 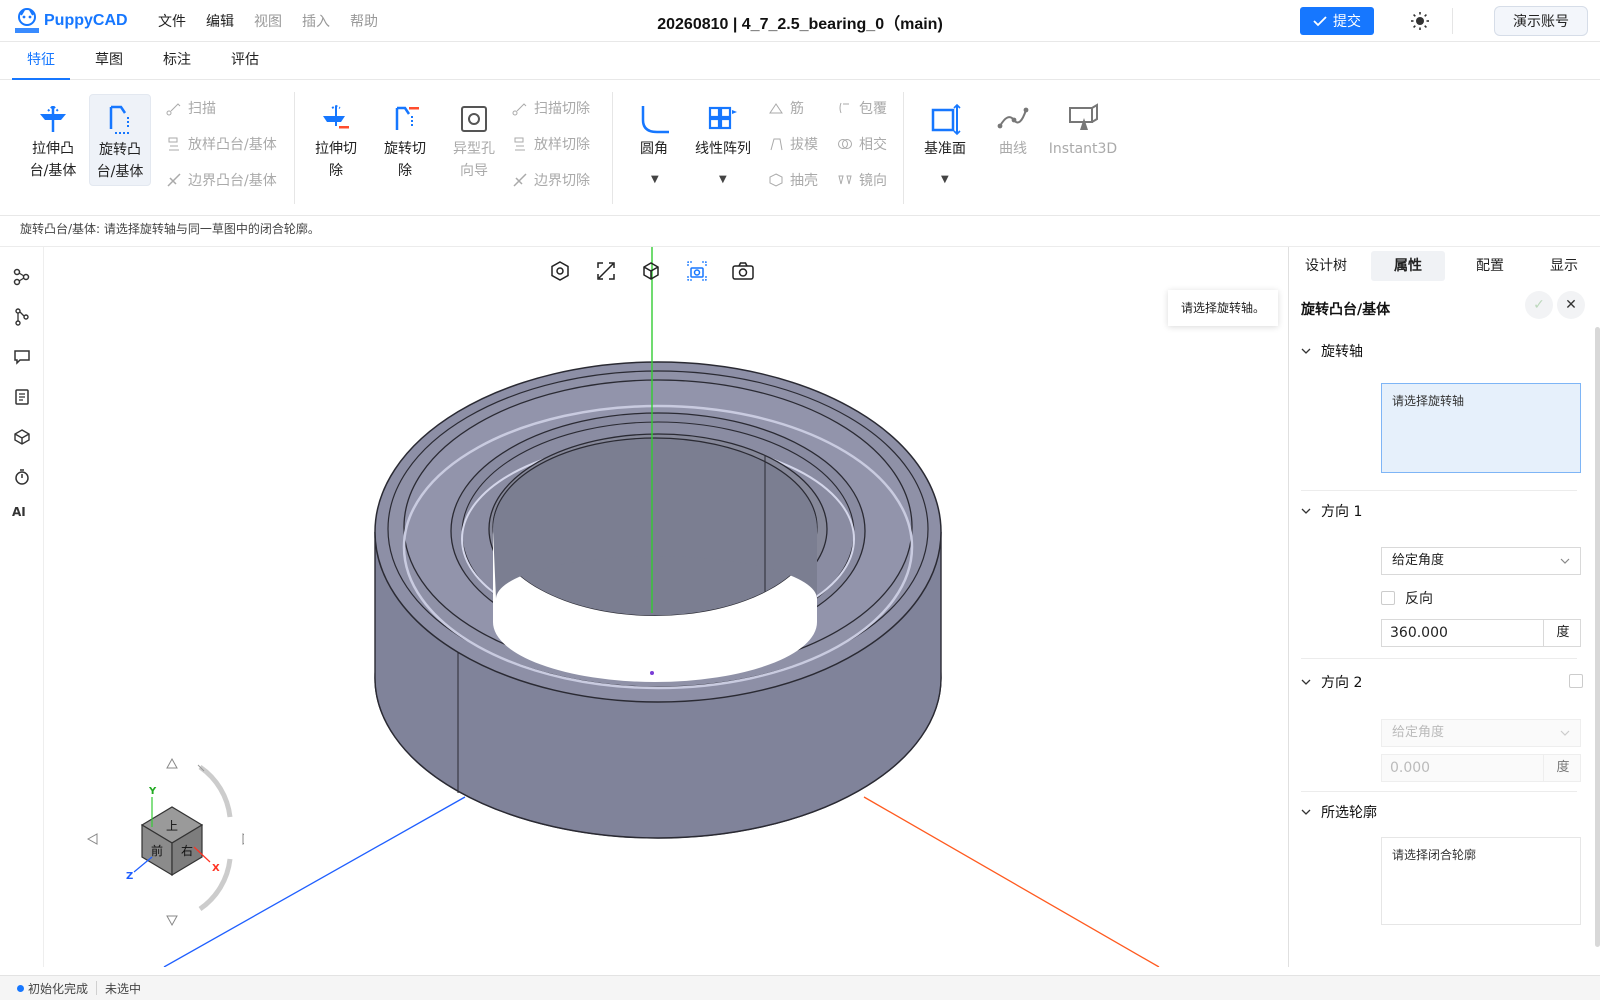 What do you see at coordinates (1541, 21) in the screenshot?
I see `account-button: 演示账号` at bounding box center [1541, 21].